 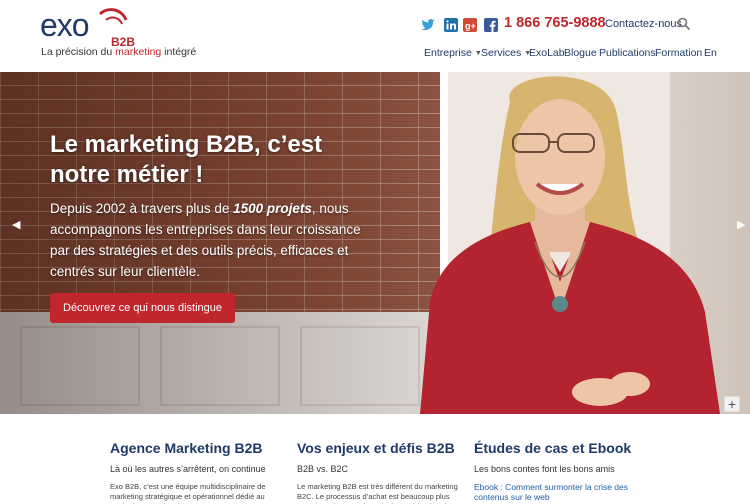 I want to click on googleplus-icon: g+, so click(x=470, y=25).